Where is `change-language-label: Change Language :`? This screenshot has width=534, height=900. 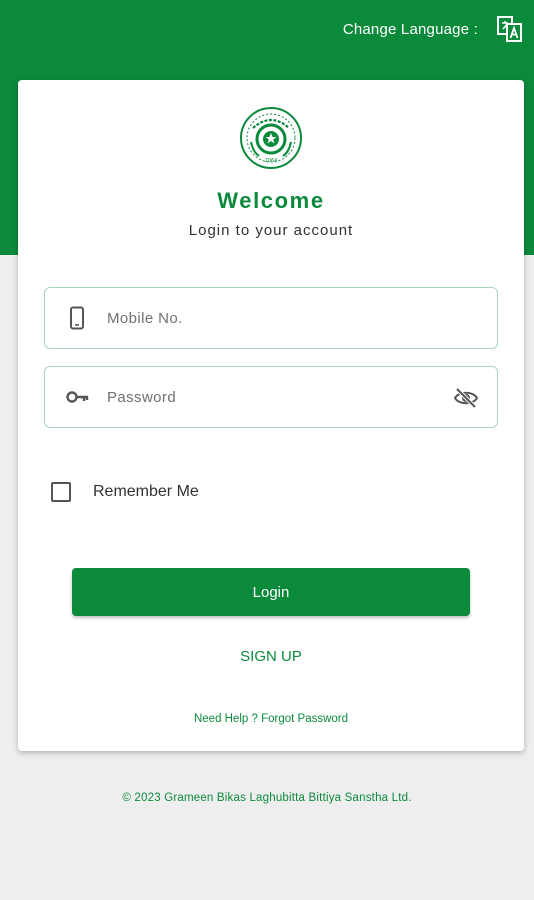 change-language-label: Change Language : is located at coordinates (410, 29).